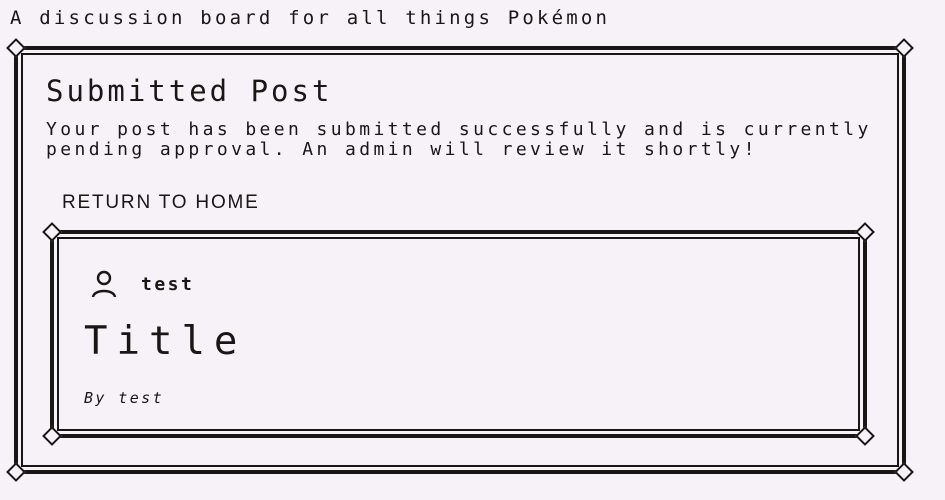  I want to click on post-byline: By test, so click(124, 398).